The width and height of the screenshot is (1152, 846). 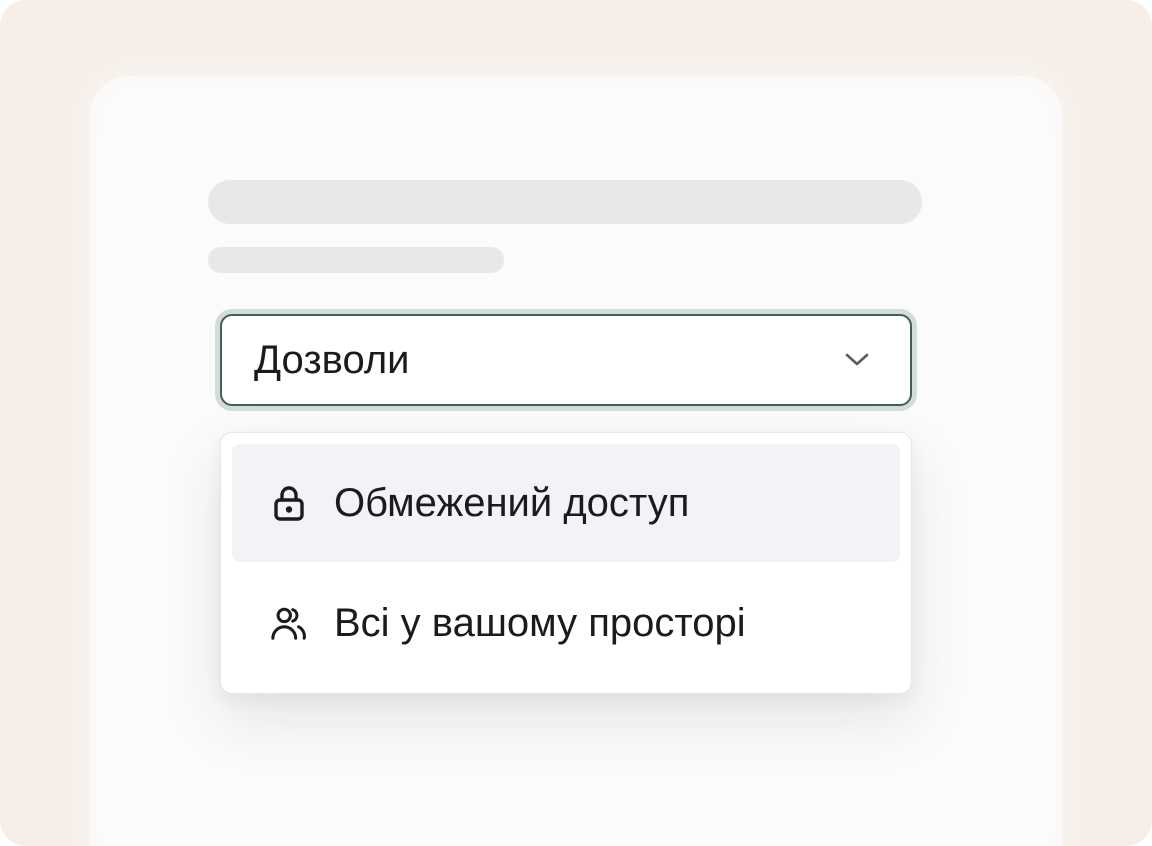 I want to click on permissions-select-value: Дозволи, so click(x=332, y=359).